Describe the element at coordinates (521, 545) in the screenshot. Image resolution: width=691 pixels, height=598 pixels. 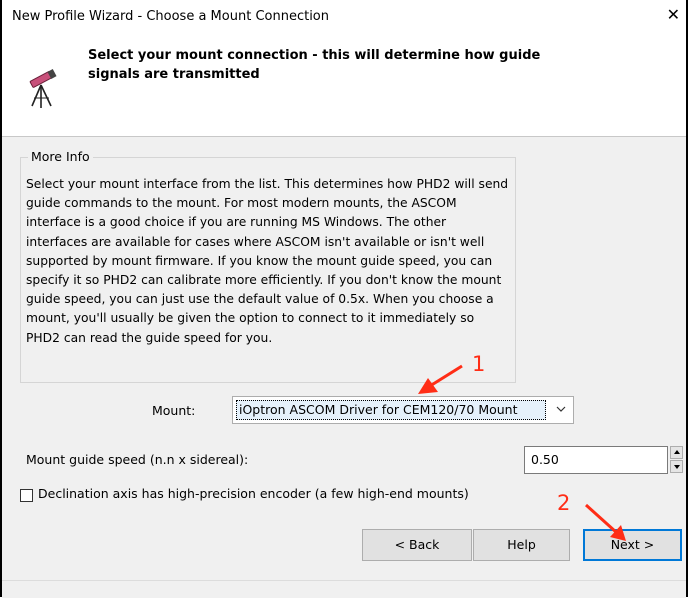
I see `help-button: Help` at that location.